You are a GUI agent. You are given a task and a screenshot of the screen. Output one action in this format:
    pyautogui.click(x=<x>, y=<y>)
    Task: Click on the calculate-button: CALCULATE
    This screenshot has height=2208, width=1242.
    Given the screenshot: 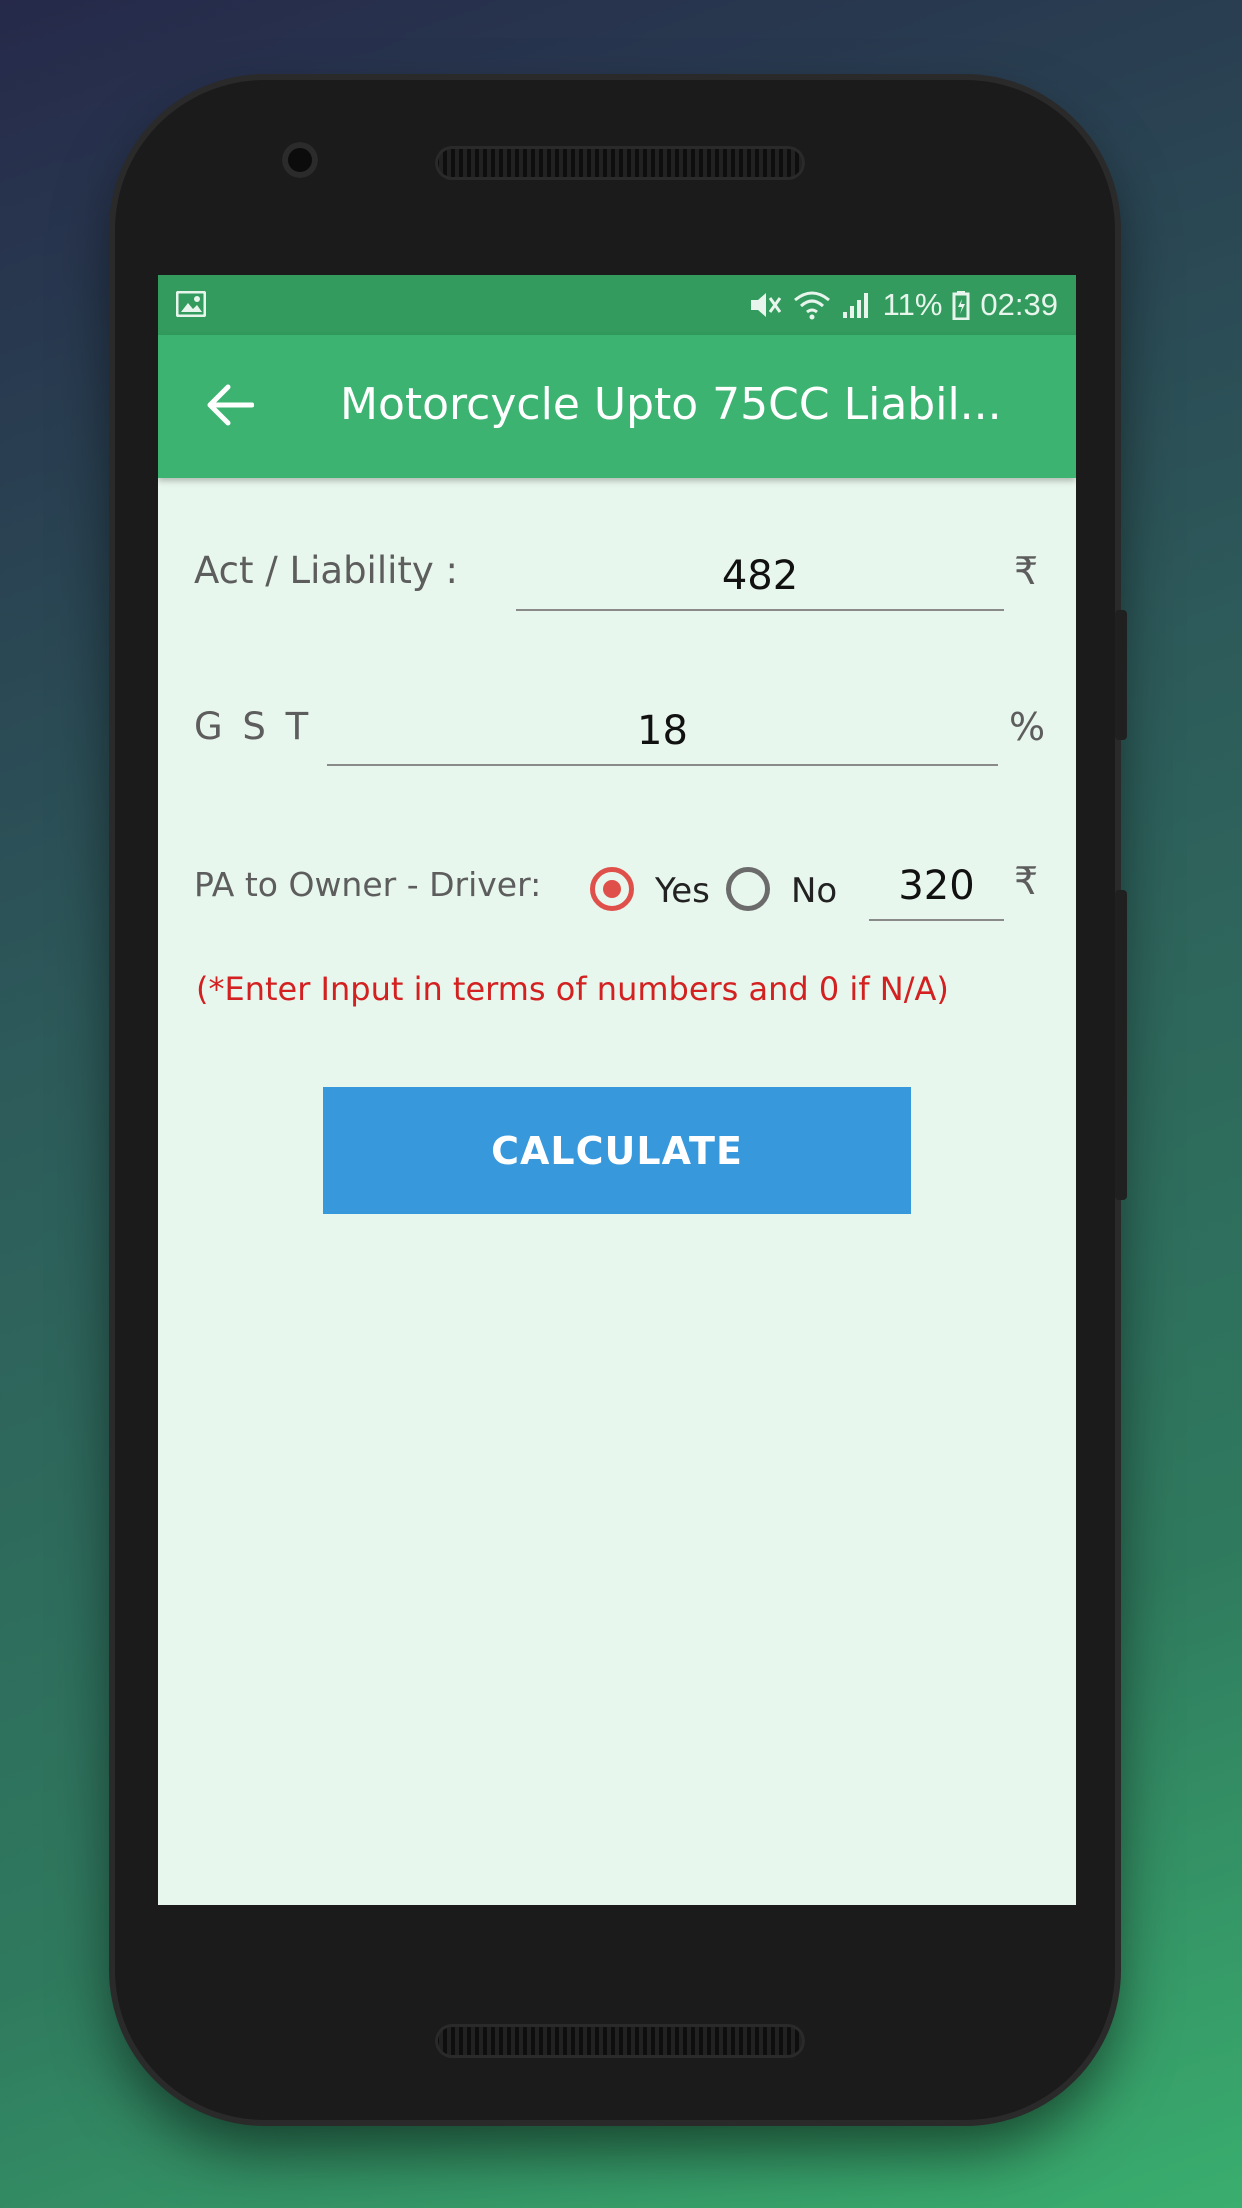 What is the action you would take?
    pyautogui.click(x=617, y=1150)
    